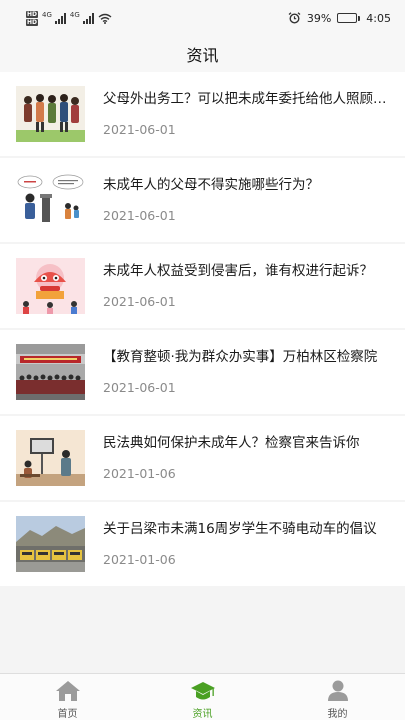  Describe the element at coordinates (247, 99) in the screenshot. I see `news-title: 父母外出务工？可以把未成年委托给他人照顾吗？` at that location.